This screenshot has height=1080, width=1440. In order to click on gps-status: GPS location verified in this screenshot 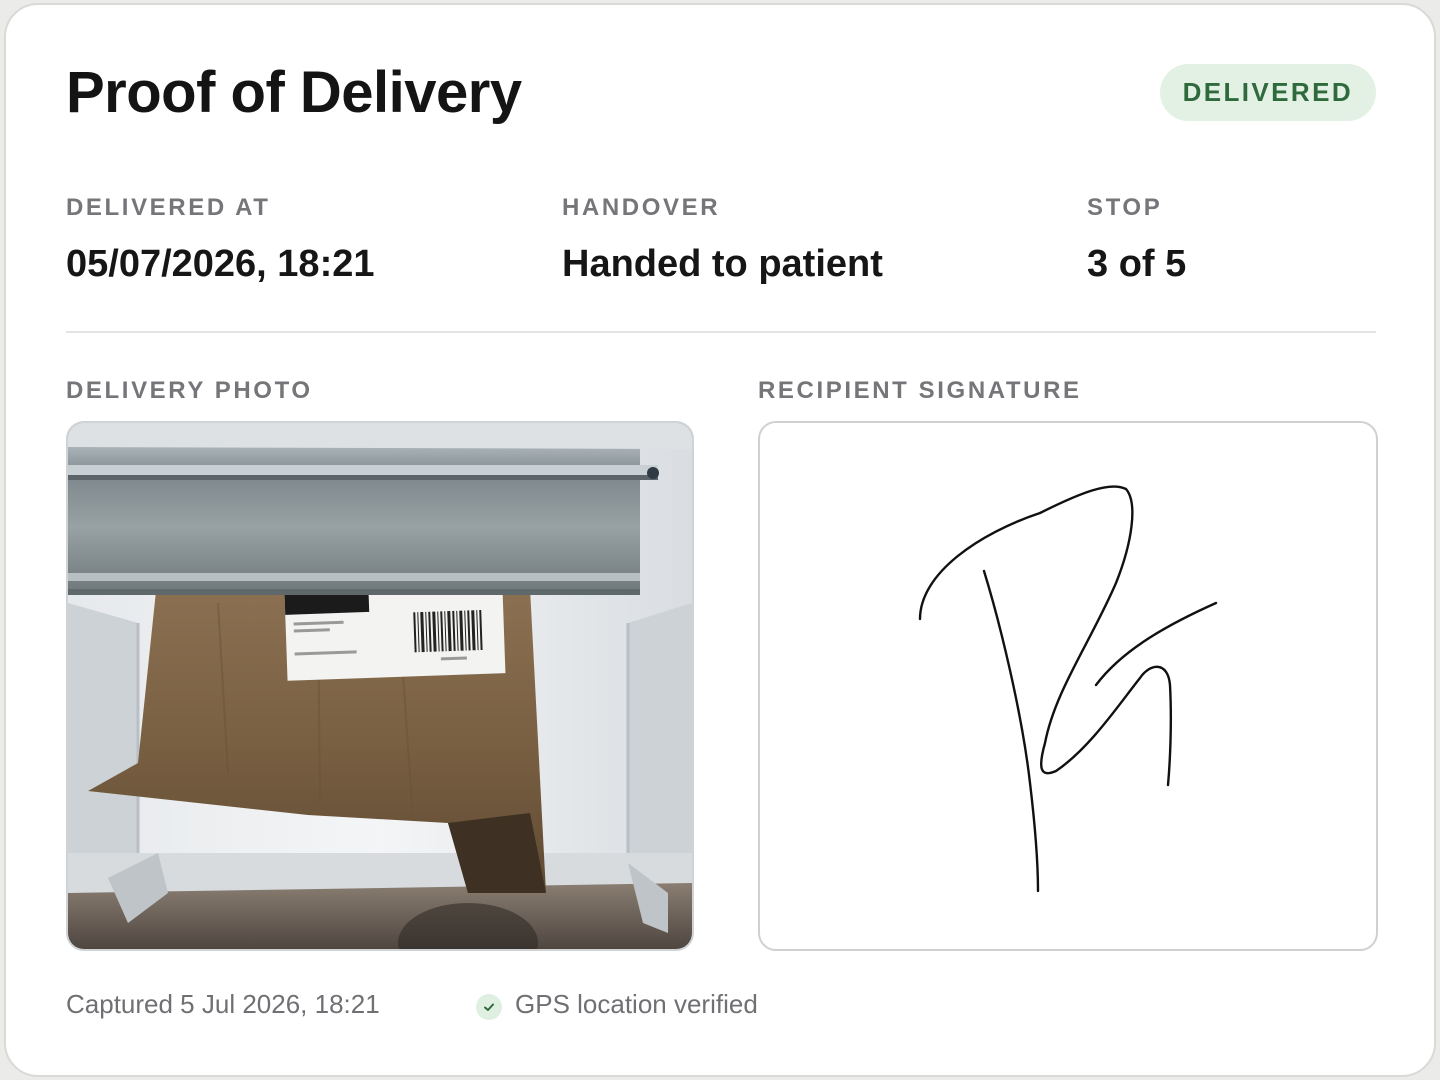, I will do `click(617, 1004)`.